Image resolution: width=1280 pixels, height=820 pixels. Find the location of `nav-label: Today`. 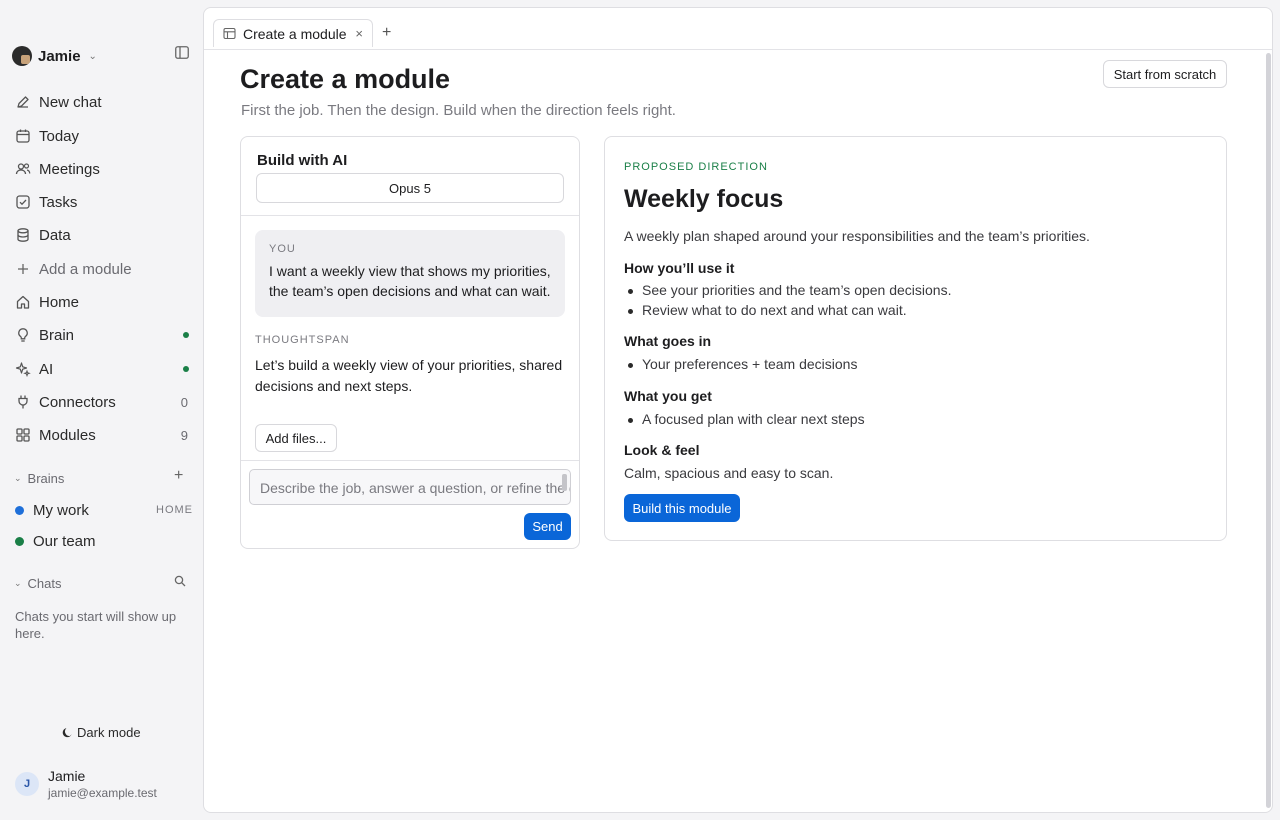

nav-label: Today is located at coordinates (59, 136).